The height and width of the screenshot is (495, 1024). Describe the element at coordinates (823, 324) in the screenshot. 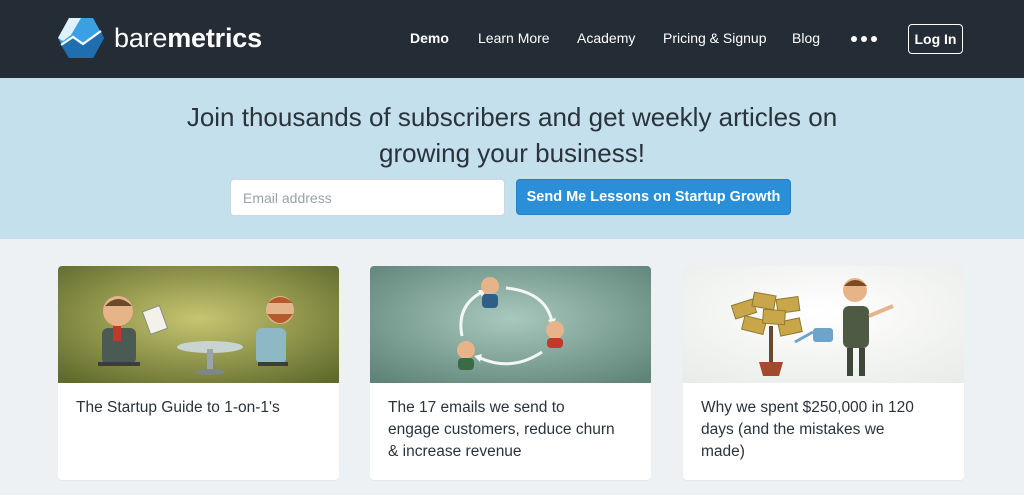

I see `man-watering-money-tree-illustration` at that location.